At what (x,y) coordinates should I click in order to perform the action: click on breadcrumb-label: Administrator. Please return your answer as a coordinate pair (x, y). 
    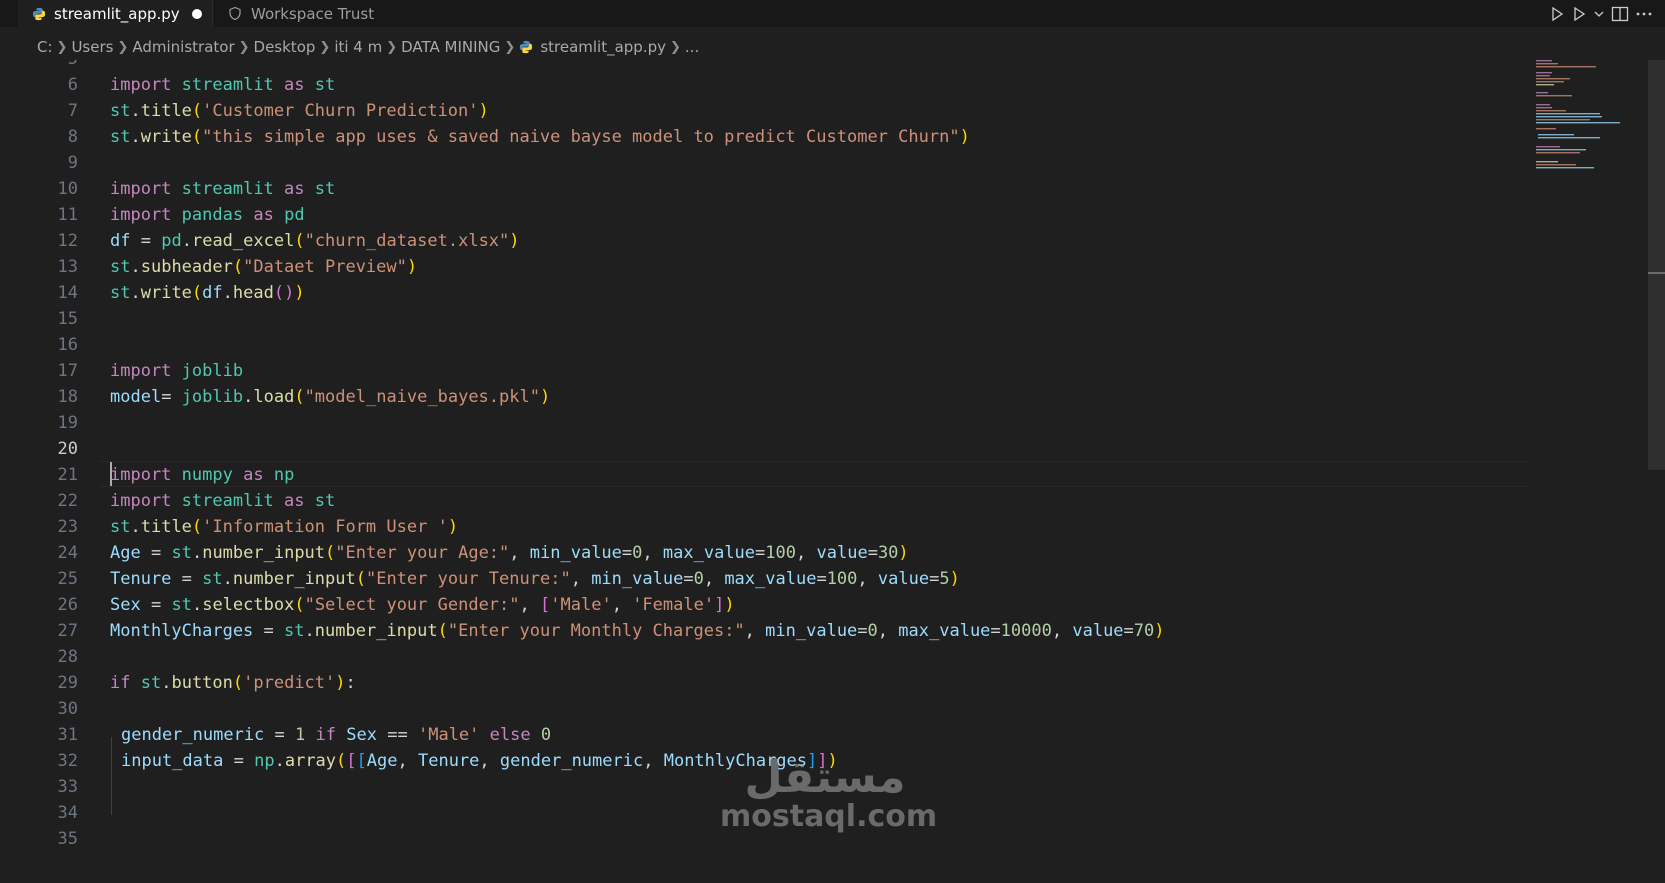
    Looking at the image, I should click on (183, 47).